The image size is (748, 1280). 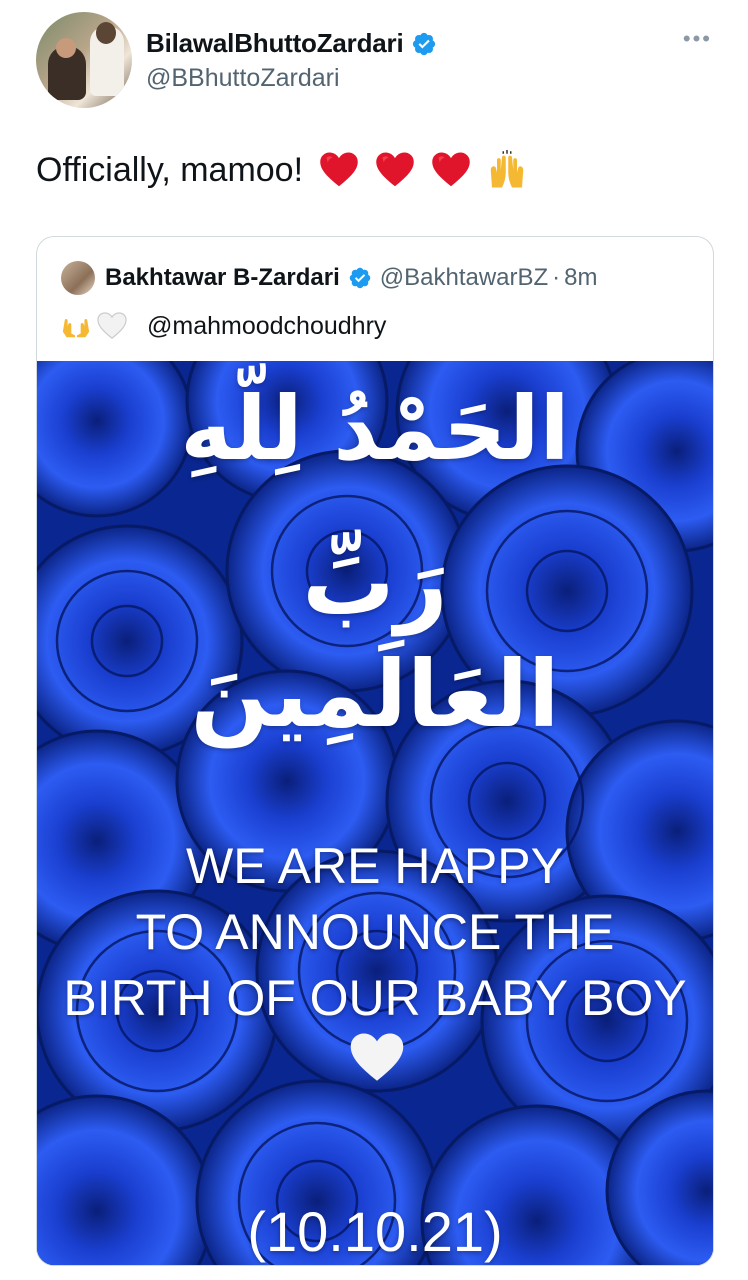 I want to click on arabic-line-2: رَبِّ, so click(x=375, y=582).